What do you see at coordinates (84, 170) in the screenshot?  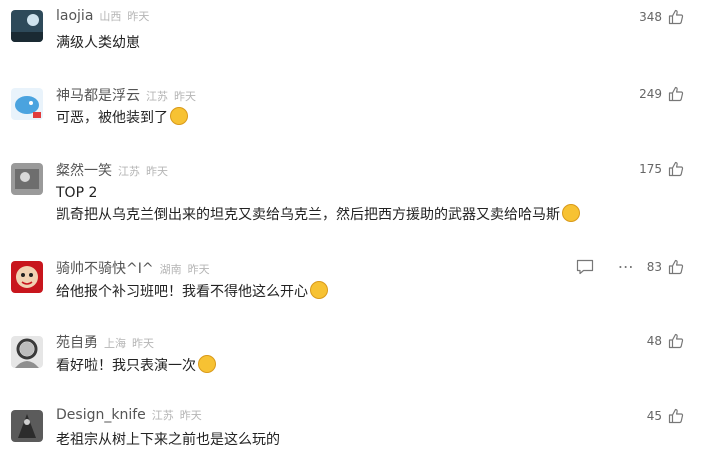 I see `commenter-name: 粲然一笑` at bounding box center [84, 170].